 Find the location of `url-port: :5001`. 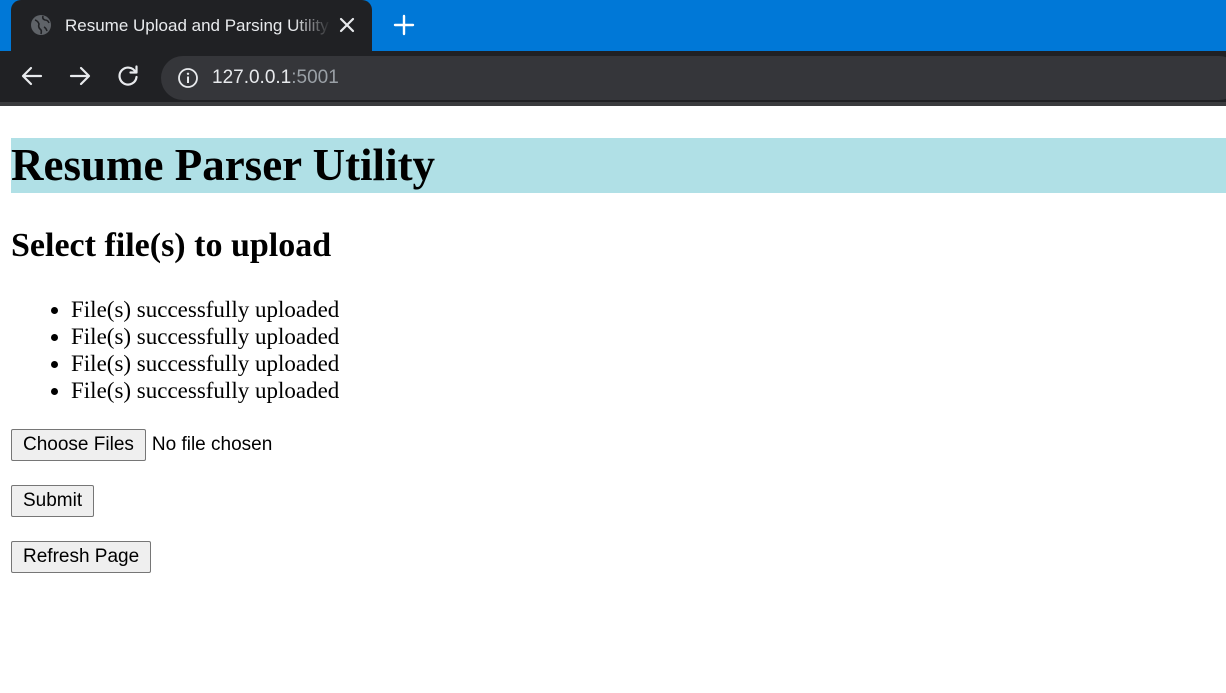

url-port: :5001 is located at coordinates (315, 77).